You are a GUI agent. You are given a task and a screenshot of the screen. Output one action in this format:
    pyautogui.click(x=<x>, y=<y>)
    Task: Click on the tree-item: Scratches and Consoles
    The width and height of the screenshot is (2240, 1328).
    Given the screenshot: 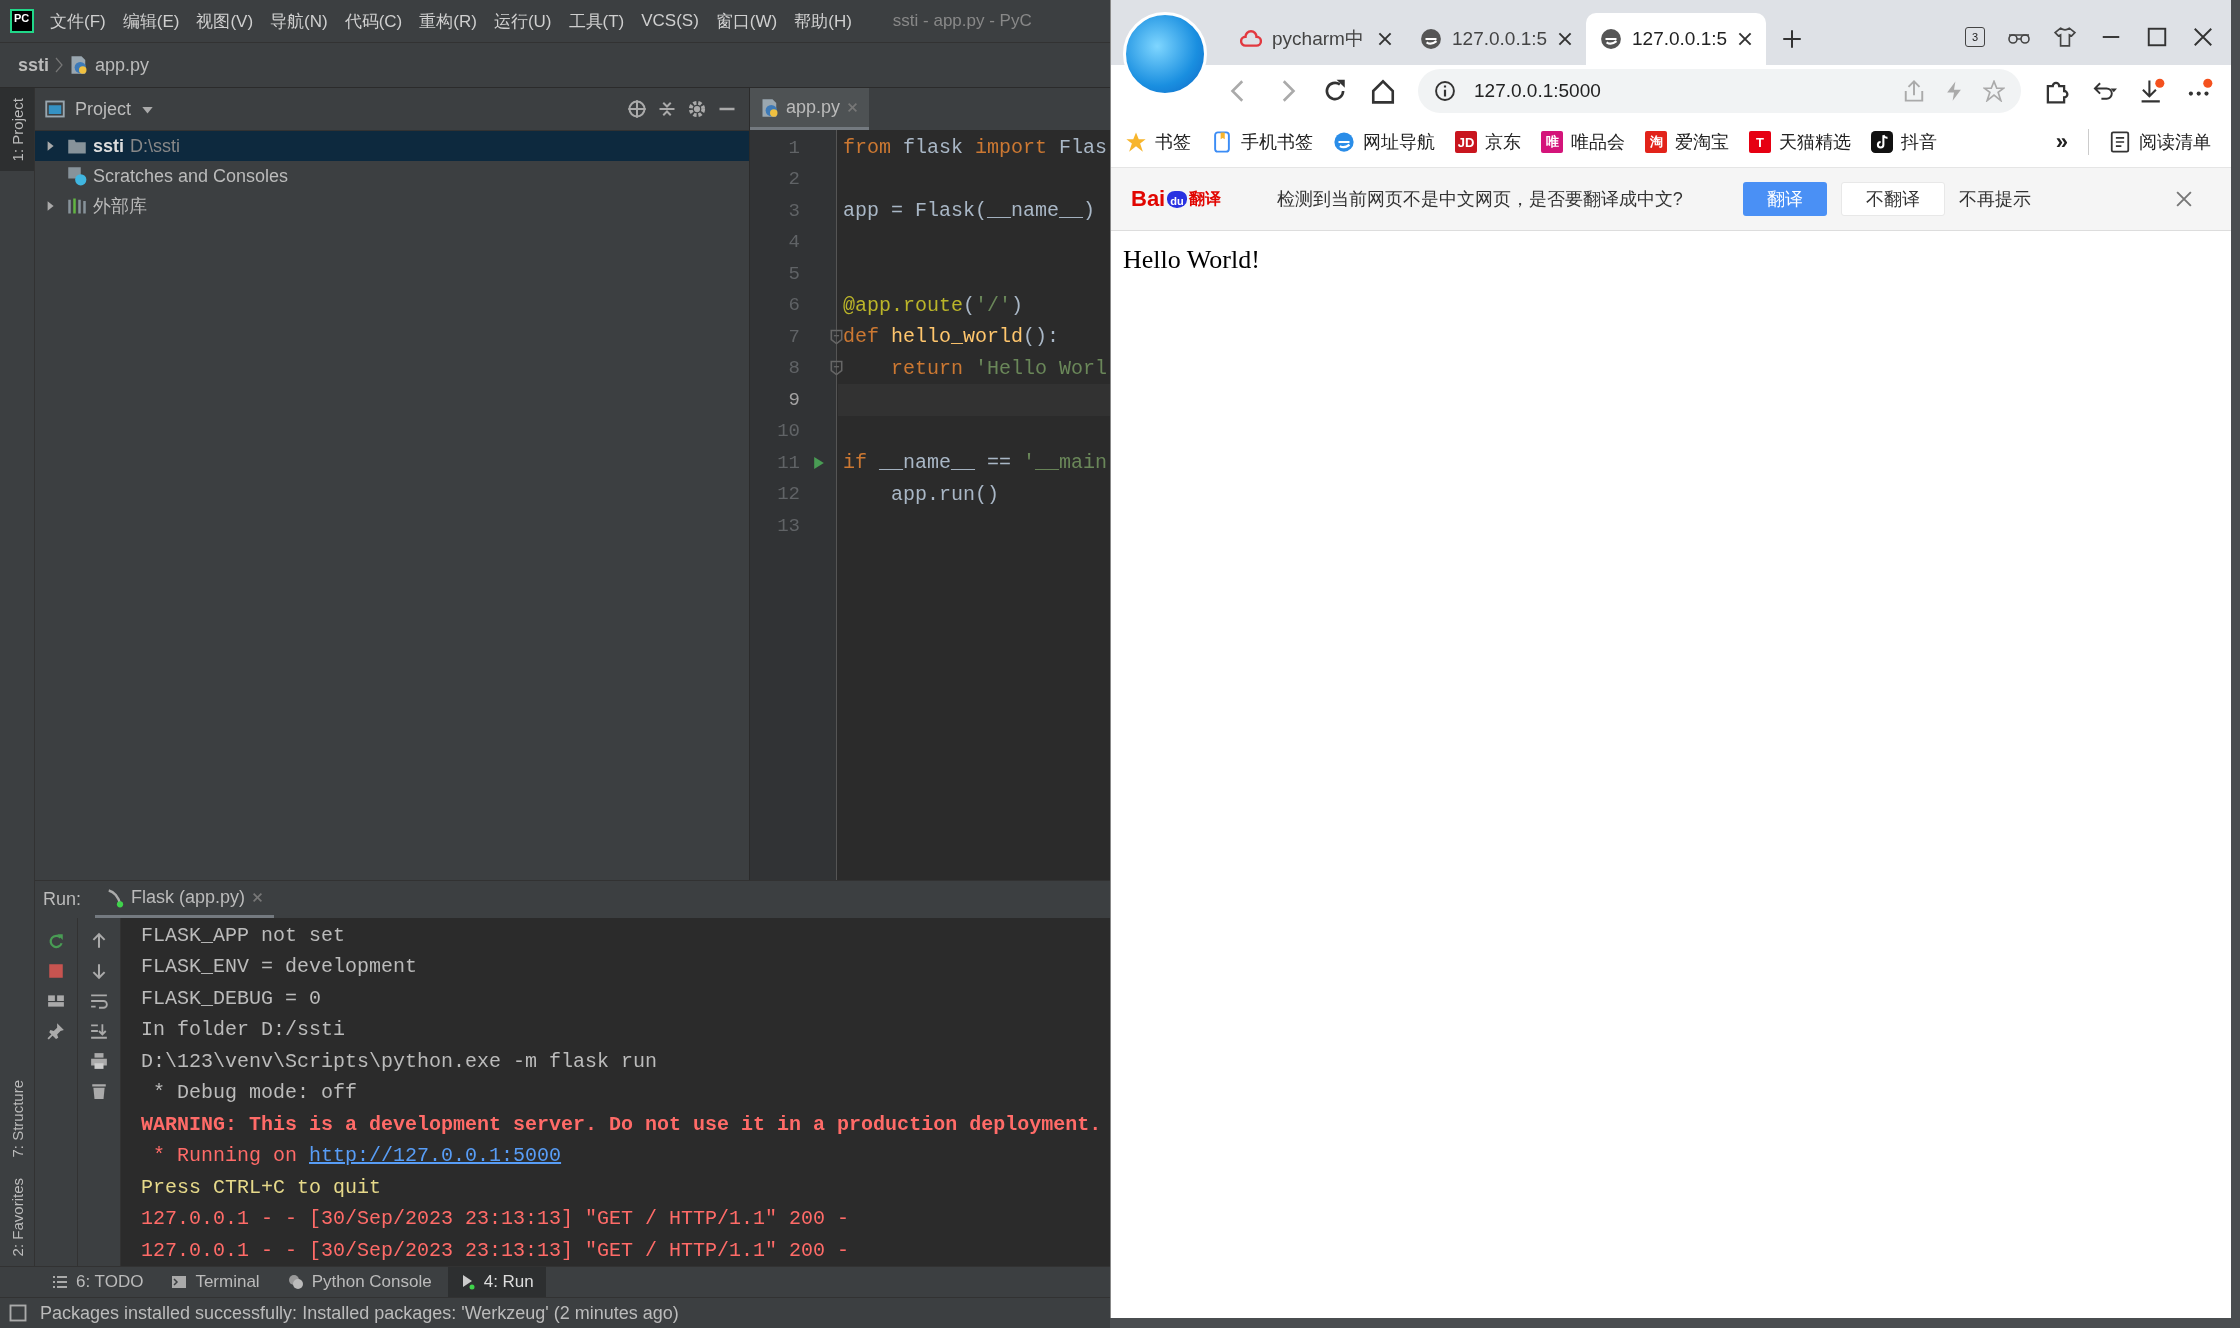 What is the action you would take?
    pyautogui.click(x=392, y=176)
    